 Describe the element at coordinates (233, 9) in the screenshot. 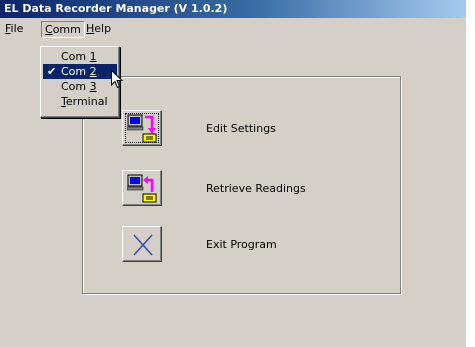

I see `title-bar: EL Data Recorder Manager (V 1.0.2)` at that location.